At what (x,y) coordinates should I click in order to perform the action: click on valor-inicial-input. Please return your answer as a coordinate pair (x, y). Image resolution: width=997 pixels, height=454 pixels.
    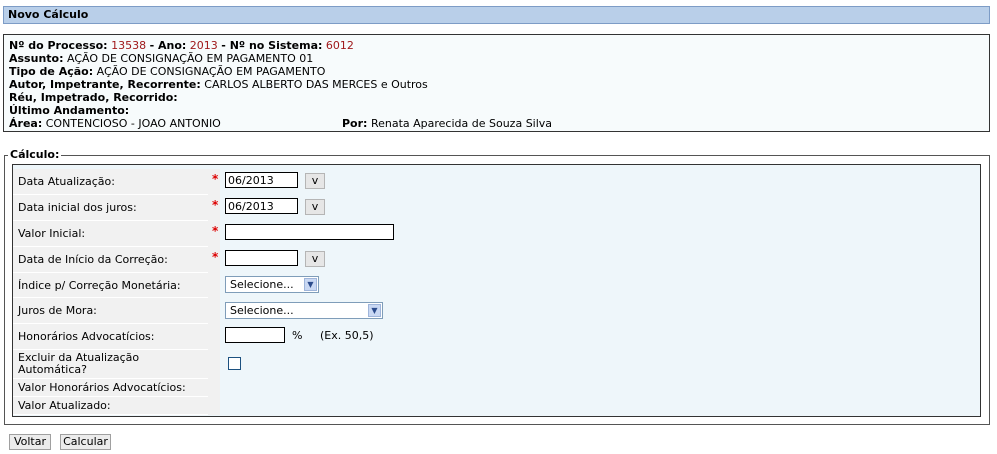
    Looking at the image, I should click on (309, 232).